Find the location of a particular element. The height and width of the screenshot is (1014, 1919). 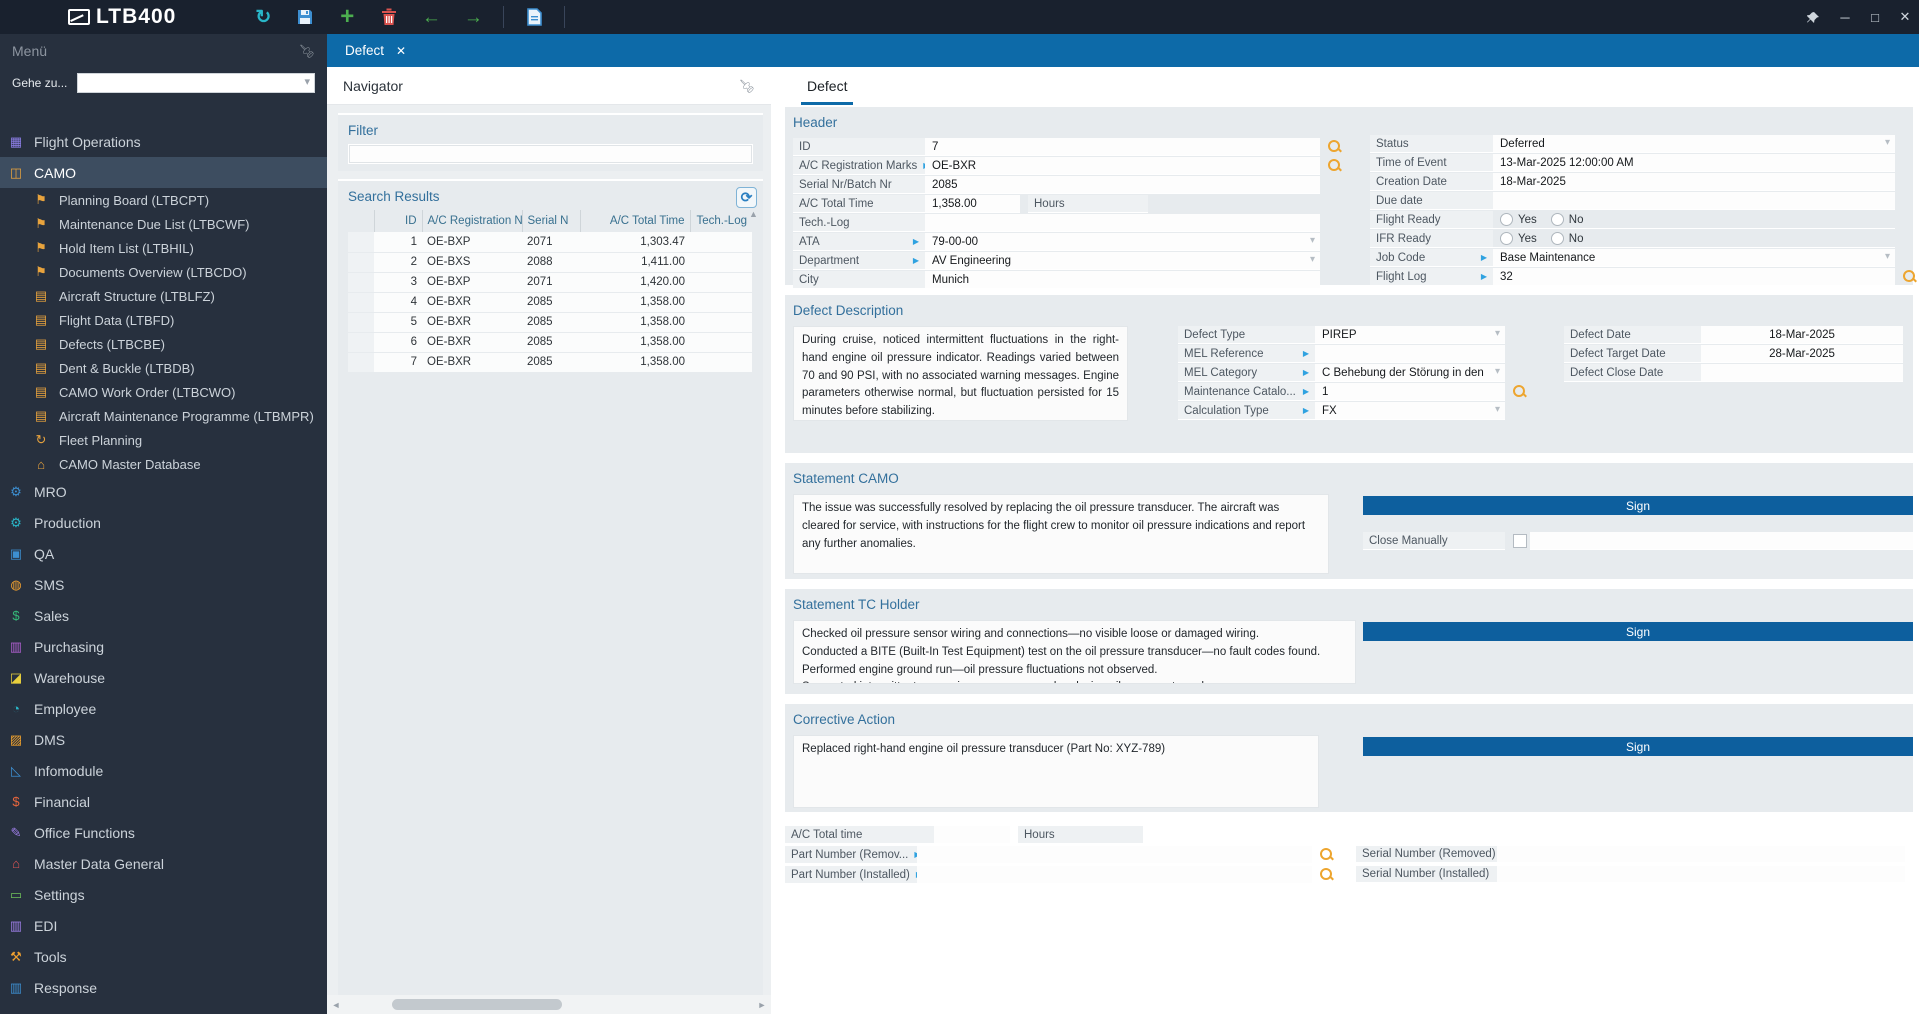

id-field: 7 is located at coordinates (1122, 147).